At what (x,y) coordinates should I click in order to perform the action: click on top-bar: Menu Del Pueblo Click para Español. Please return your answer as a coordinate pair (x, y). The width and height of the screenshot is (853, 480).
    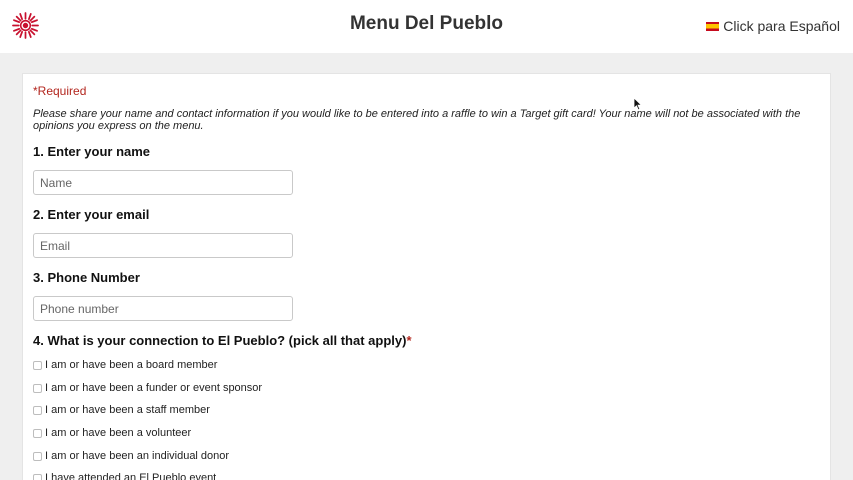
    Looking at the image, I should click on (426, 26).